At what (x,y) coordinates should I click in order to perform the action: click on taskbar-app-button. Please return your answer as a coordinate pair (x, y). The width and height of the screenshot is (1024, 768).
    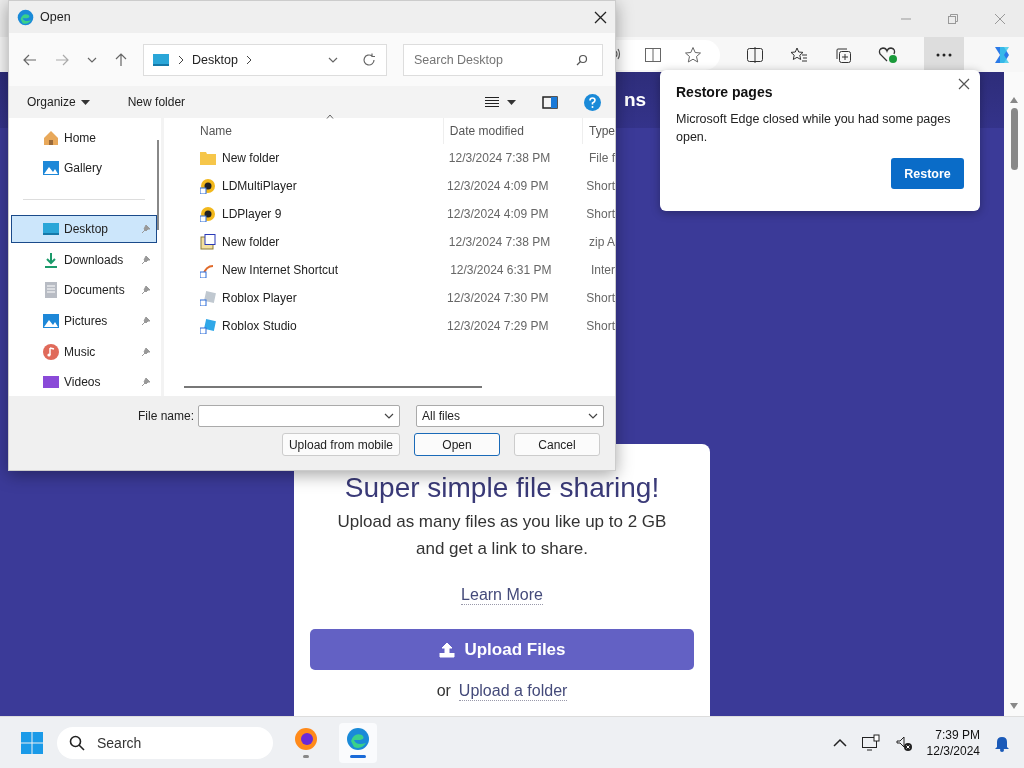
    Looking at the image, I should click on (358, 742).